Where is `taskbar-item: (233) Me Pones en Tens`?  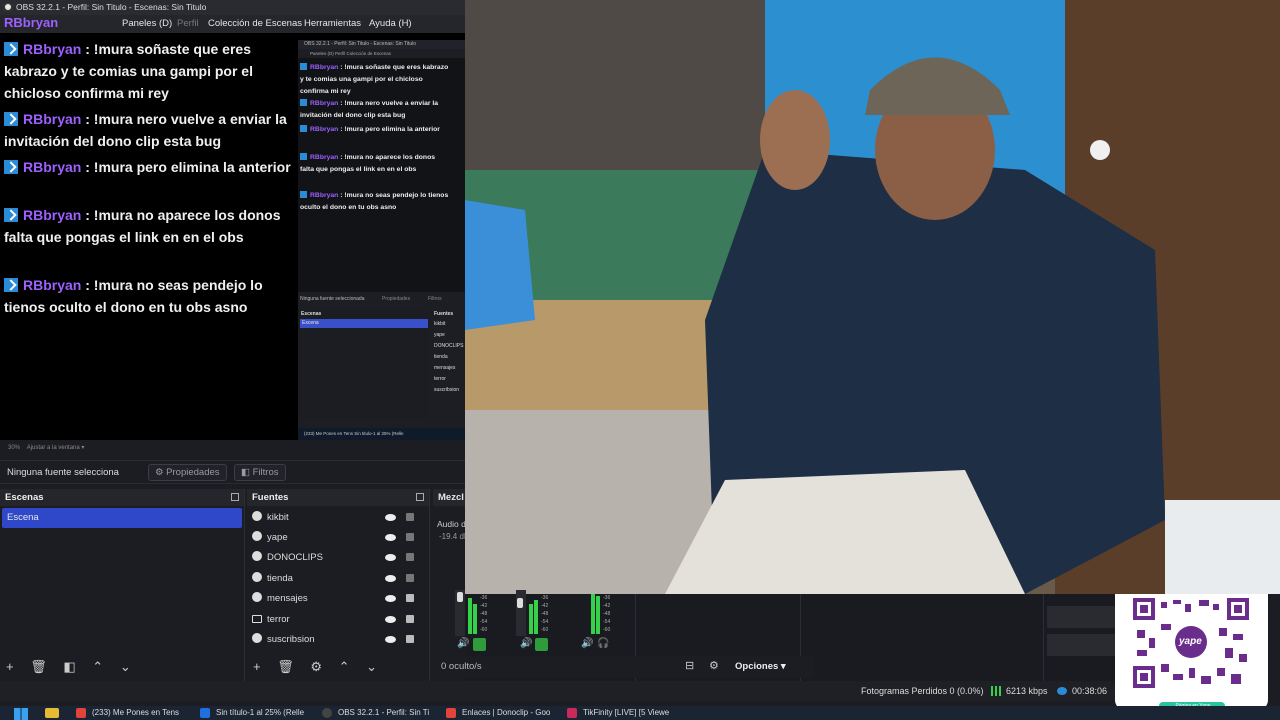 taskbar-item: (233) Me Pones en Tens is located at coordinates (126, 713).